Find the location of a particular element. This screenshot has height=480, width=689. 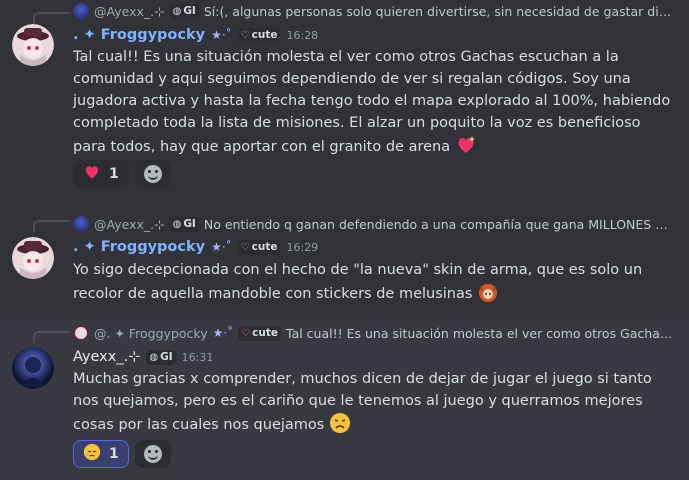

reaction-heart: 1 is located at coordinates (101, 174).